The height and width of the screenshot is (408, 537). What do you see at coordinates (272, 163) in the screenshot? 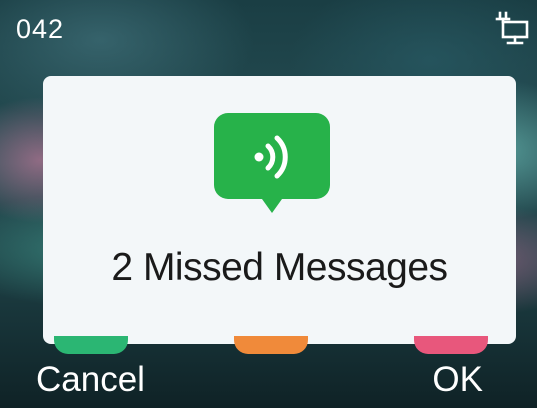
I see `voicemail-message-icon` at bounding box center [272, 163].